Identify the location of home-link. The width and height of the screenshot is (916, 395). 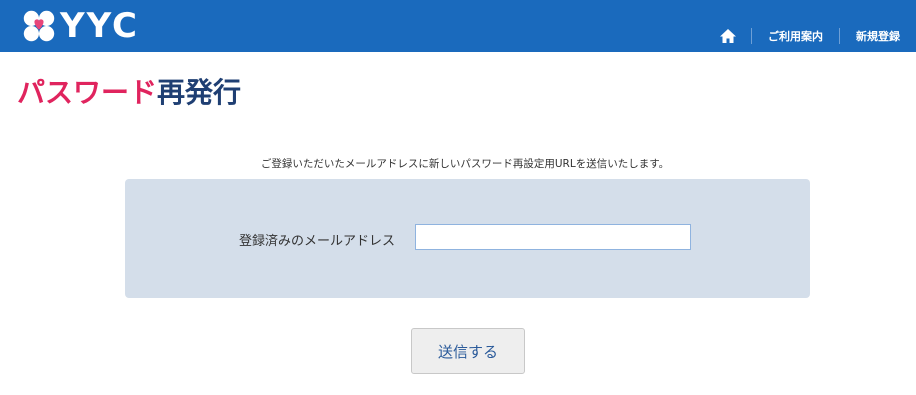
(728, 36).